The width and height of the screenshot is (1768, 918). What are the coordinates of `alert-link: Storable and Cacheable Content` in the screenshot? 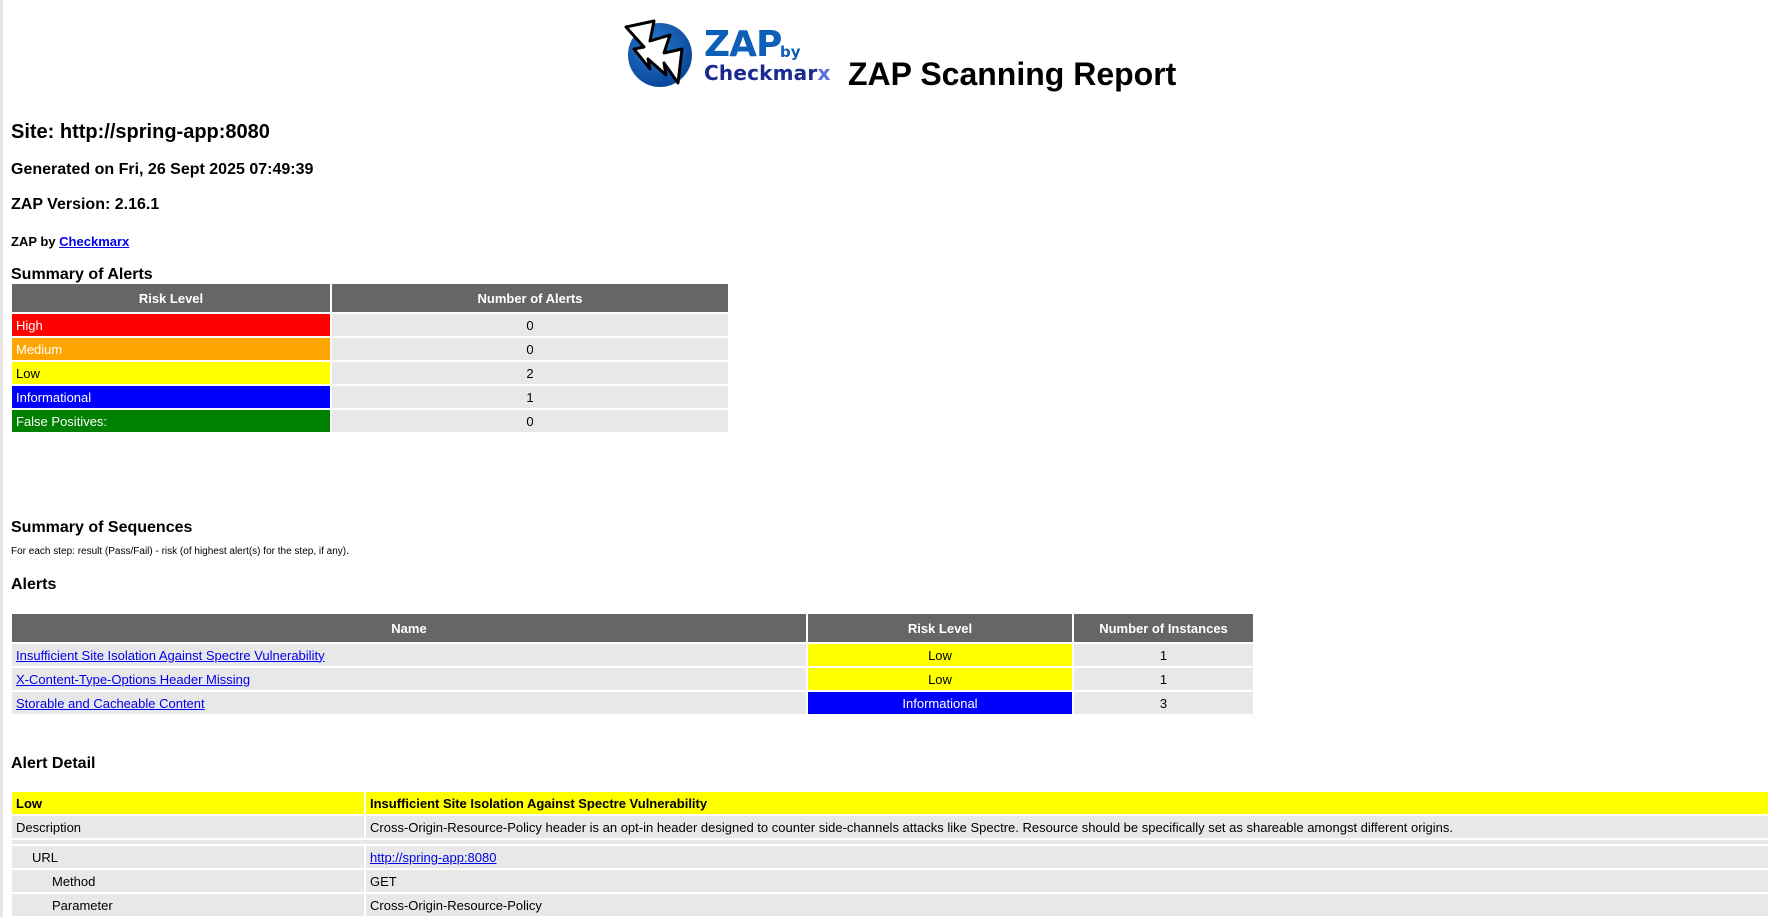 It's located at (110, 703).